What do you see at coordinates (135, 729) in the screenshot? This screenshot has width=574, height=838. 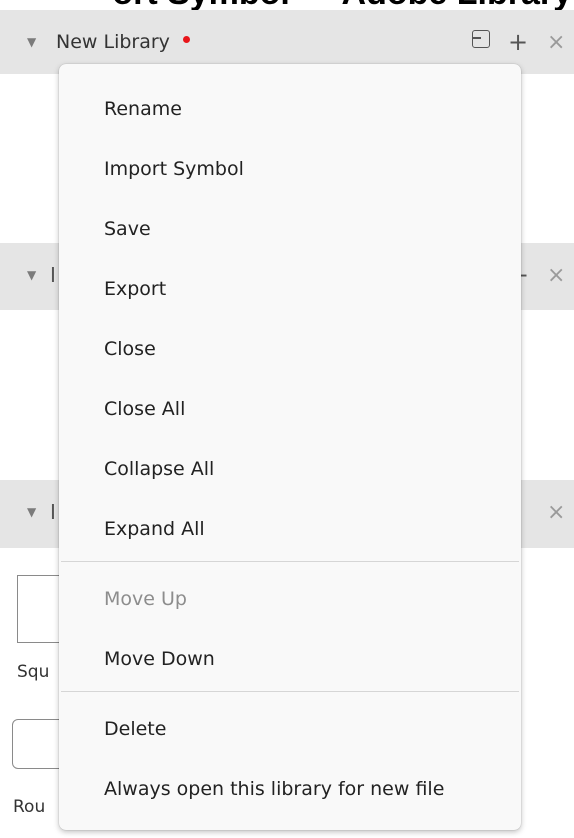 I see `menu-item-delete: Delete` at bounding box center [135, 729].